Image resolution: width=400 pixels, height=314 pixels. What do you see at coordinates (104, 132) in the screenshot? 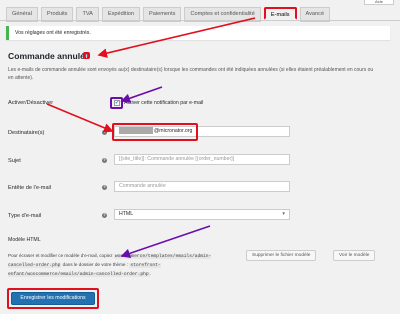
I see `recipient-help-icon: ?` at bounding box center [104, 132].